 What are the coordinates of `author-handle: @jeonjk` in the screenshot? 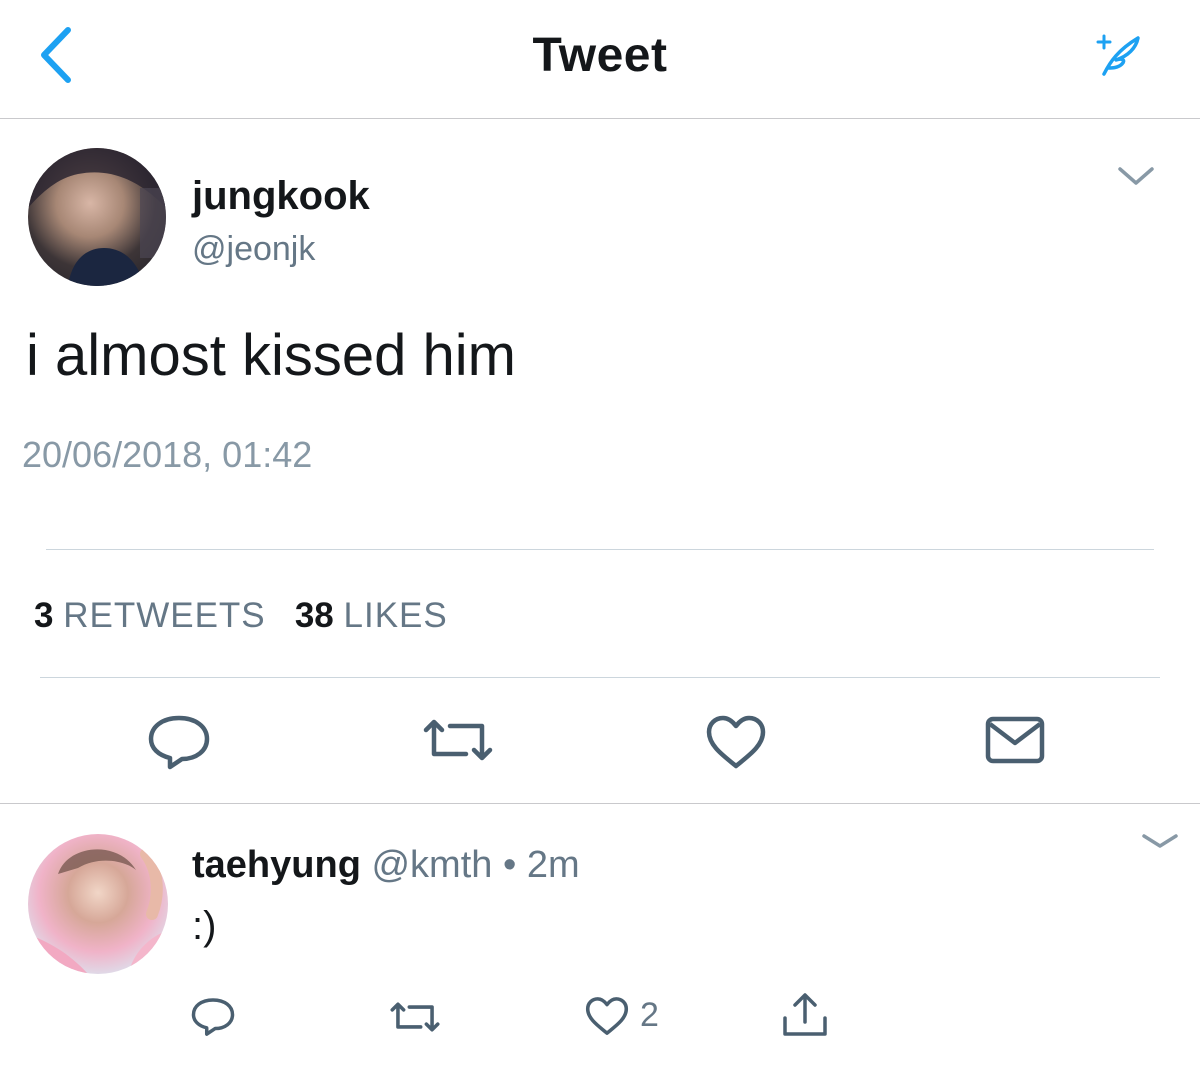 It's located at (253, 249).